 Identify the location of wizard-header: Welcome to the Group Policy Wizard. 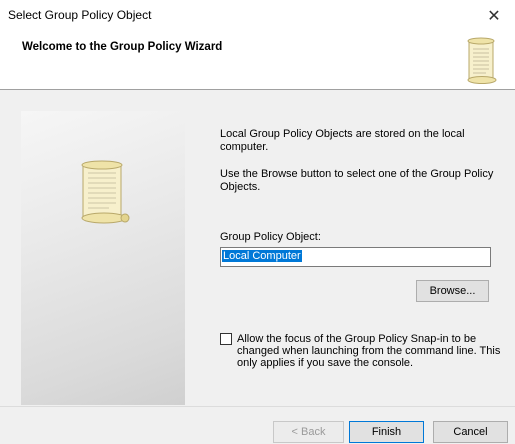
(257, 60).